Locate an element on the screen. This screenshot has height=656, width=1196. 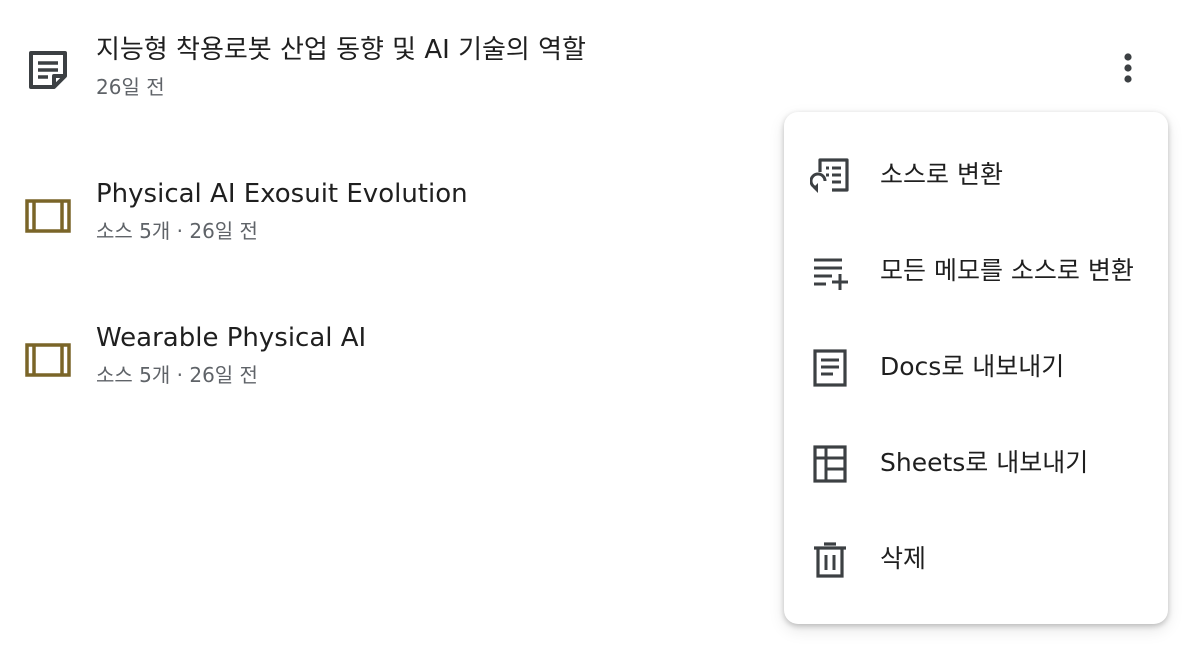
menu-item-label: Sheets로 내보내기 is located at coordinates (984, 462).